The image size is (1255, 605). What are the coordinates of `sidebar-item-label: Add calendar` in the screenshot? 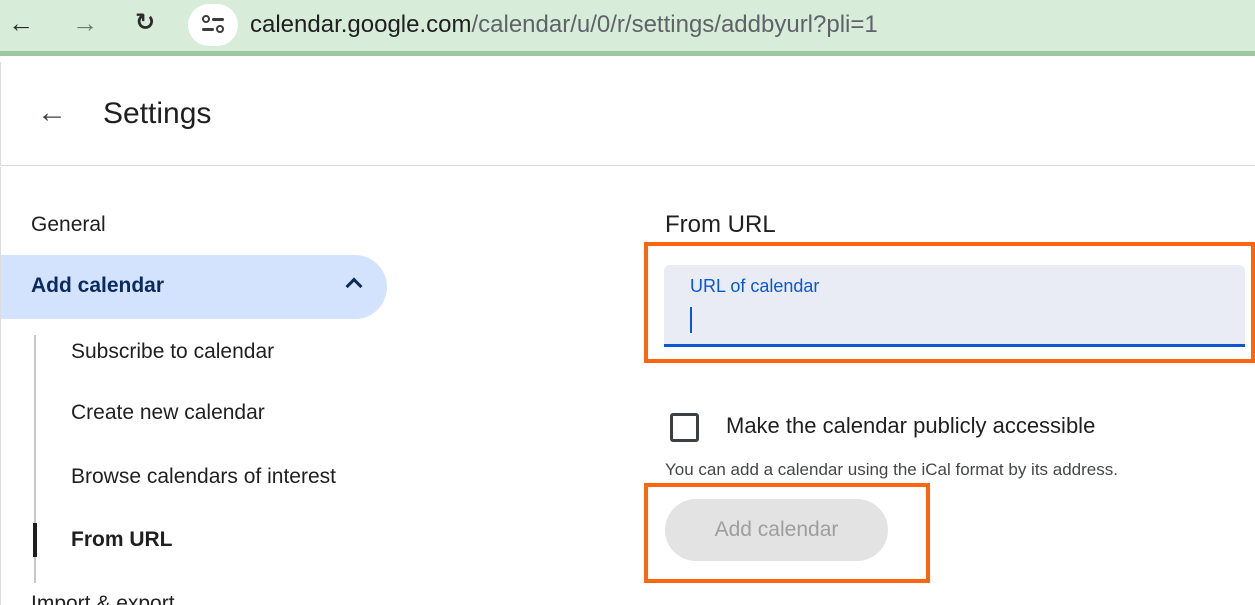 It's located at (98, 285).